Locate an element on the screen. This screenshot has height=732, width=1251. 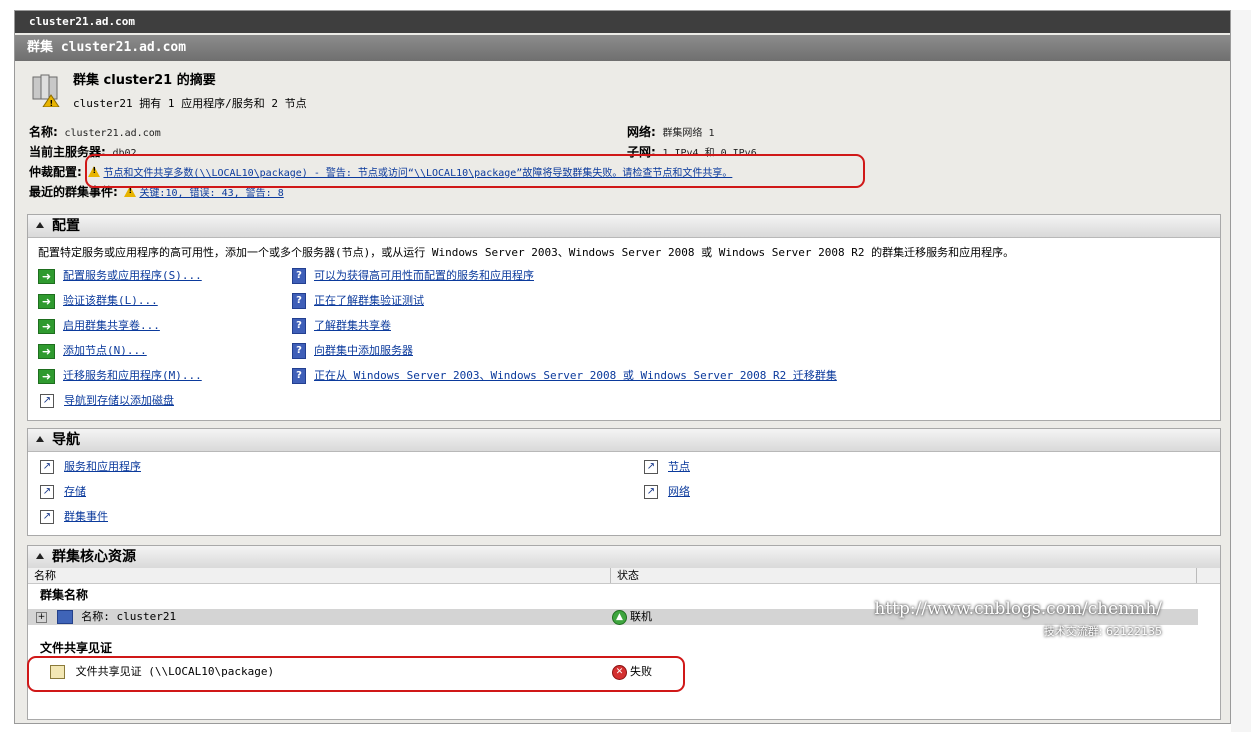
nav-link-storage: ↗ 存储 is located at coordinates (63, 492).